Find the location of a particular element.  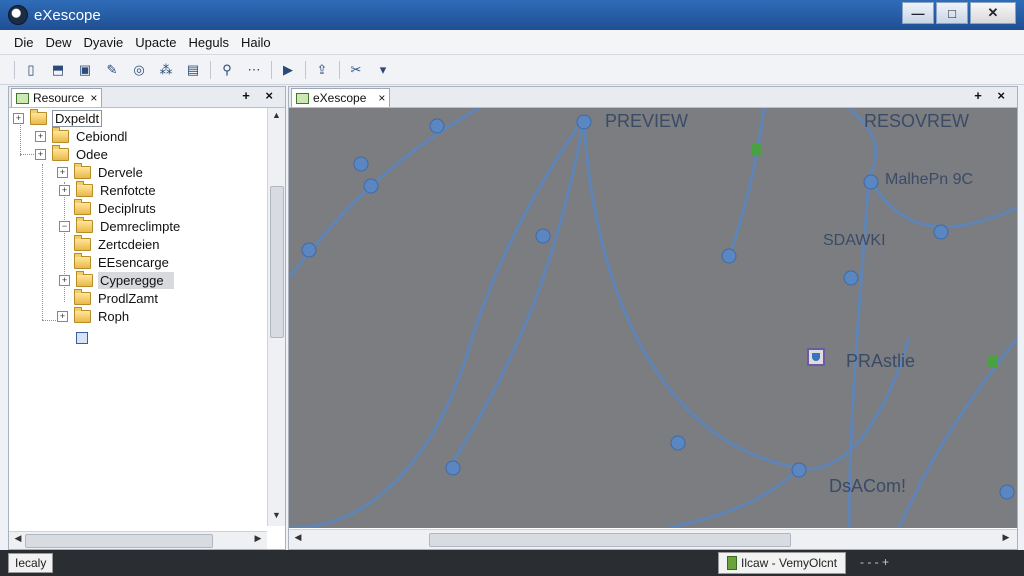

menu-item-view: Dew is located at coordinates (59, 42).